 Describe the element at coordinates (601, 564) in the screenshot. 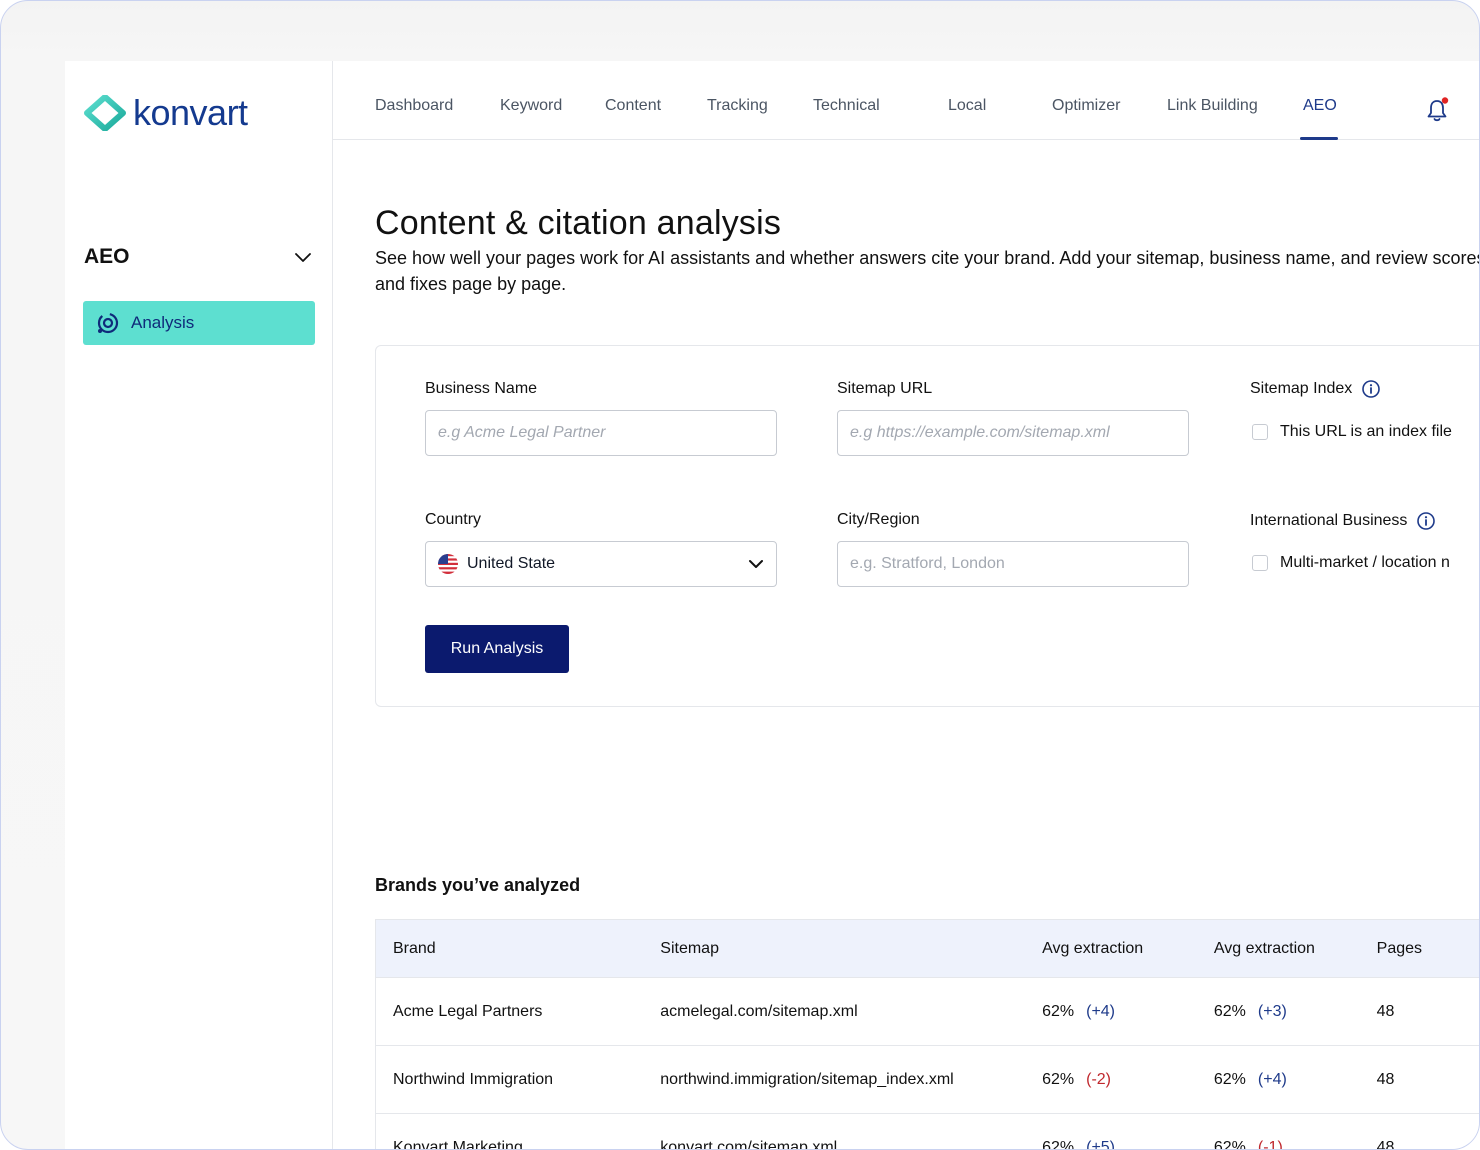

I see `country-select: United State` at that location.